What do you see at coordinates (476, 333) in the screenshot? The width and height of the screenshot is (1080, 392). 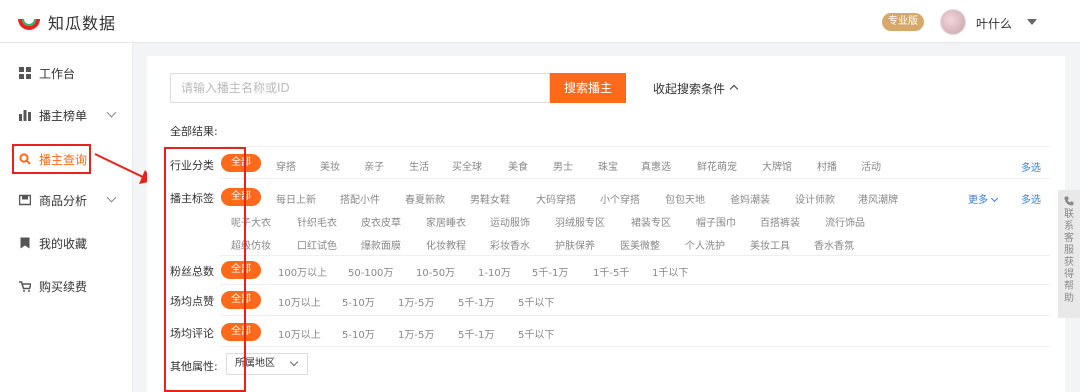 I see `filter-comments-option: 5千-1万` at bounding box center [476, 333].